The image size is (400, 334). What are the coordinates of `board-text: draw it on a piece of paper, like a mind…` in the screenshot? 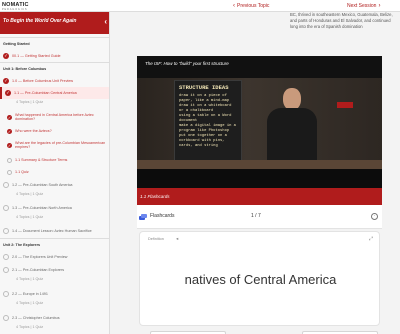 It's located at (207, 121).